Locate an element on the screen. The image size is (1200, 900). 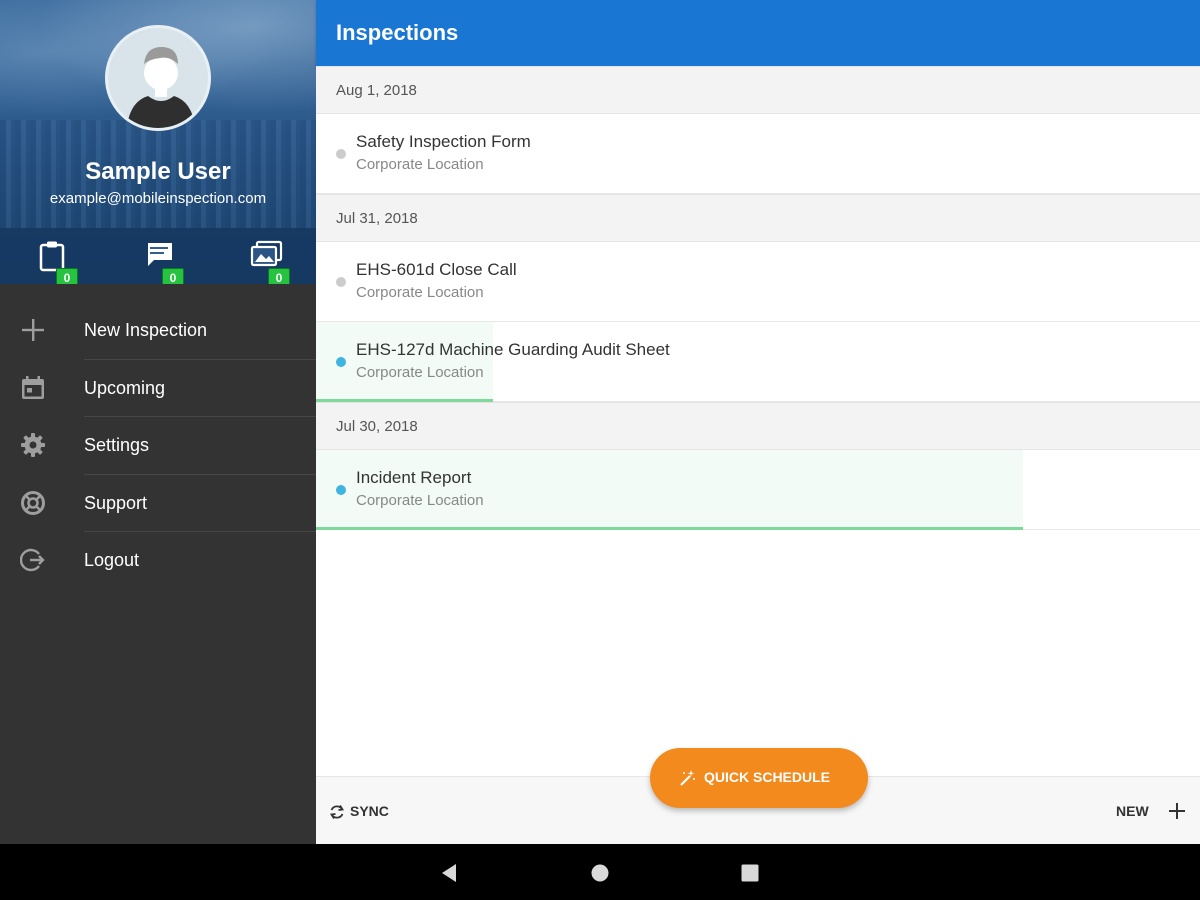
inspection-title: Safety Inspection Form is located at coordinates (443, 141).